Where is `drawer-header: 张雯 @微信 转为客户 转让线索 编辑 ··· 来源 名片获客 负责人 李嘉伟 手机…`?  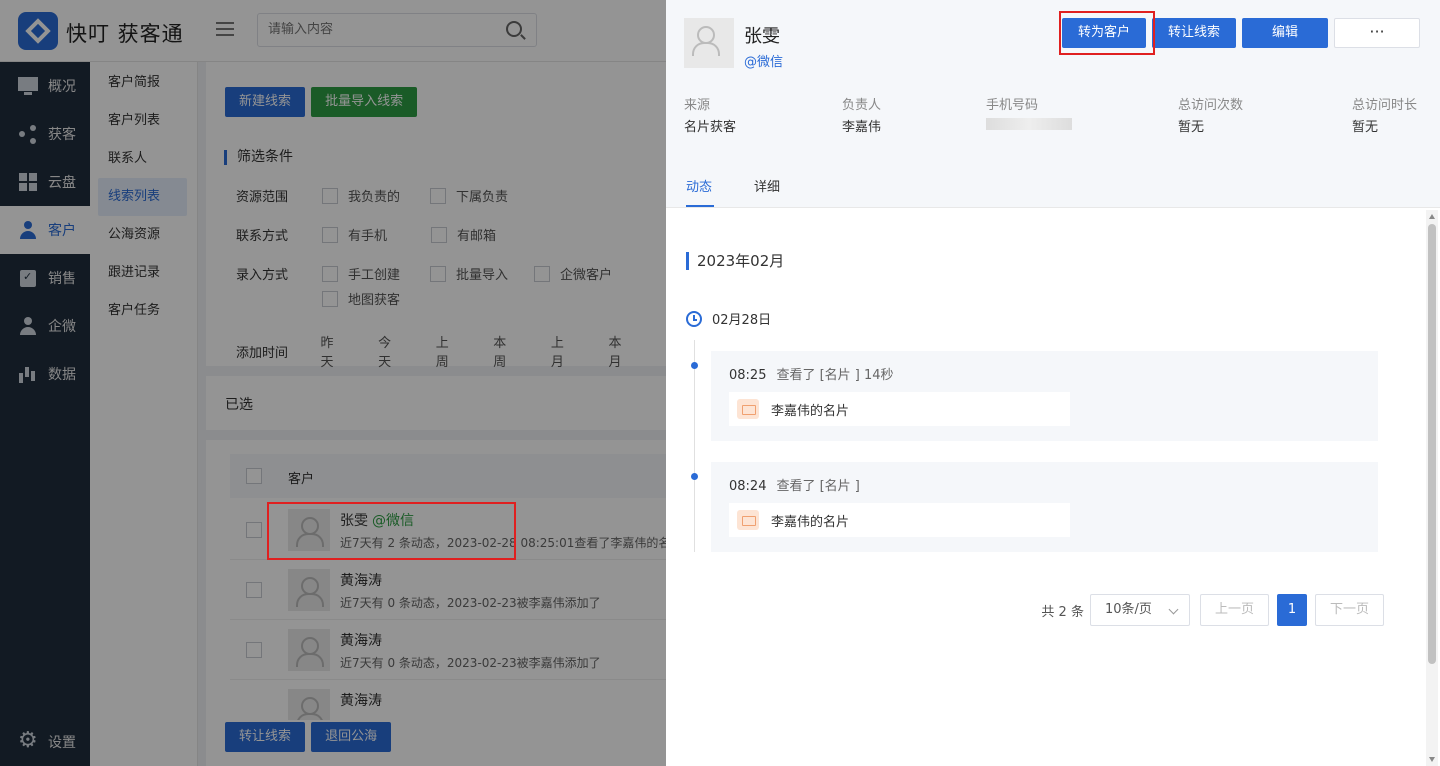
drawer-header: 张雯 @微信 转为客户 转让线索 编辑 ··· 来源 名片获客 负责人 李嘉伟 手机… is located at coordinates (1053, 80).